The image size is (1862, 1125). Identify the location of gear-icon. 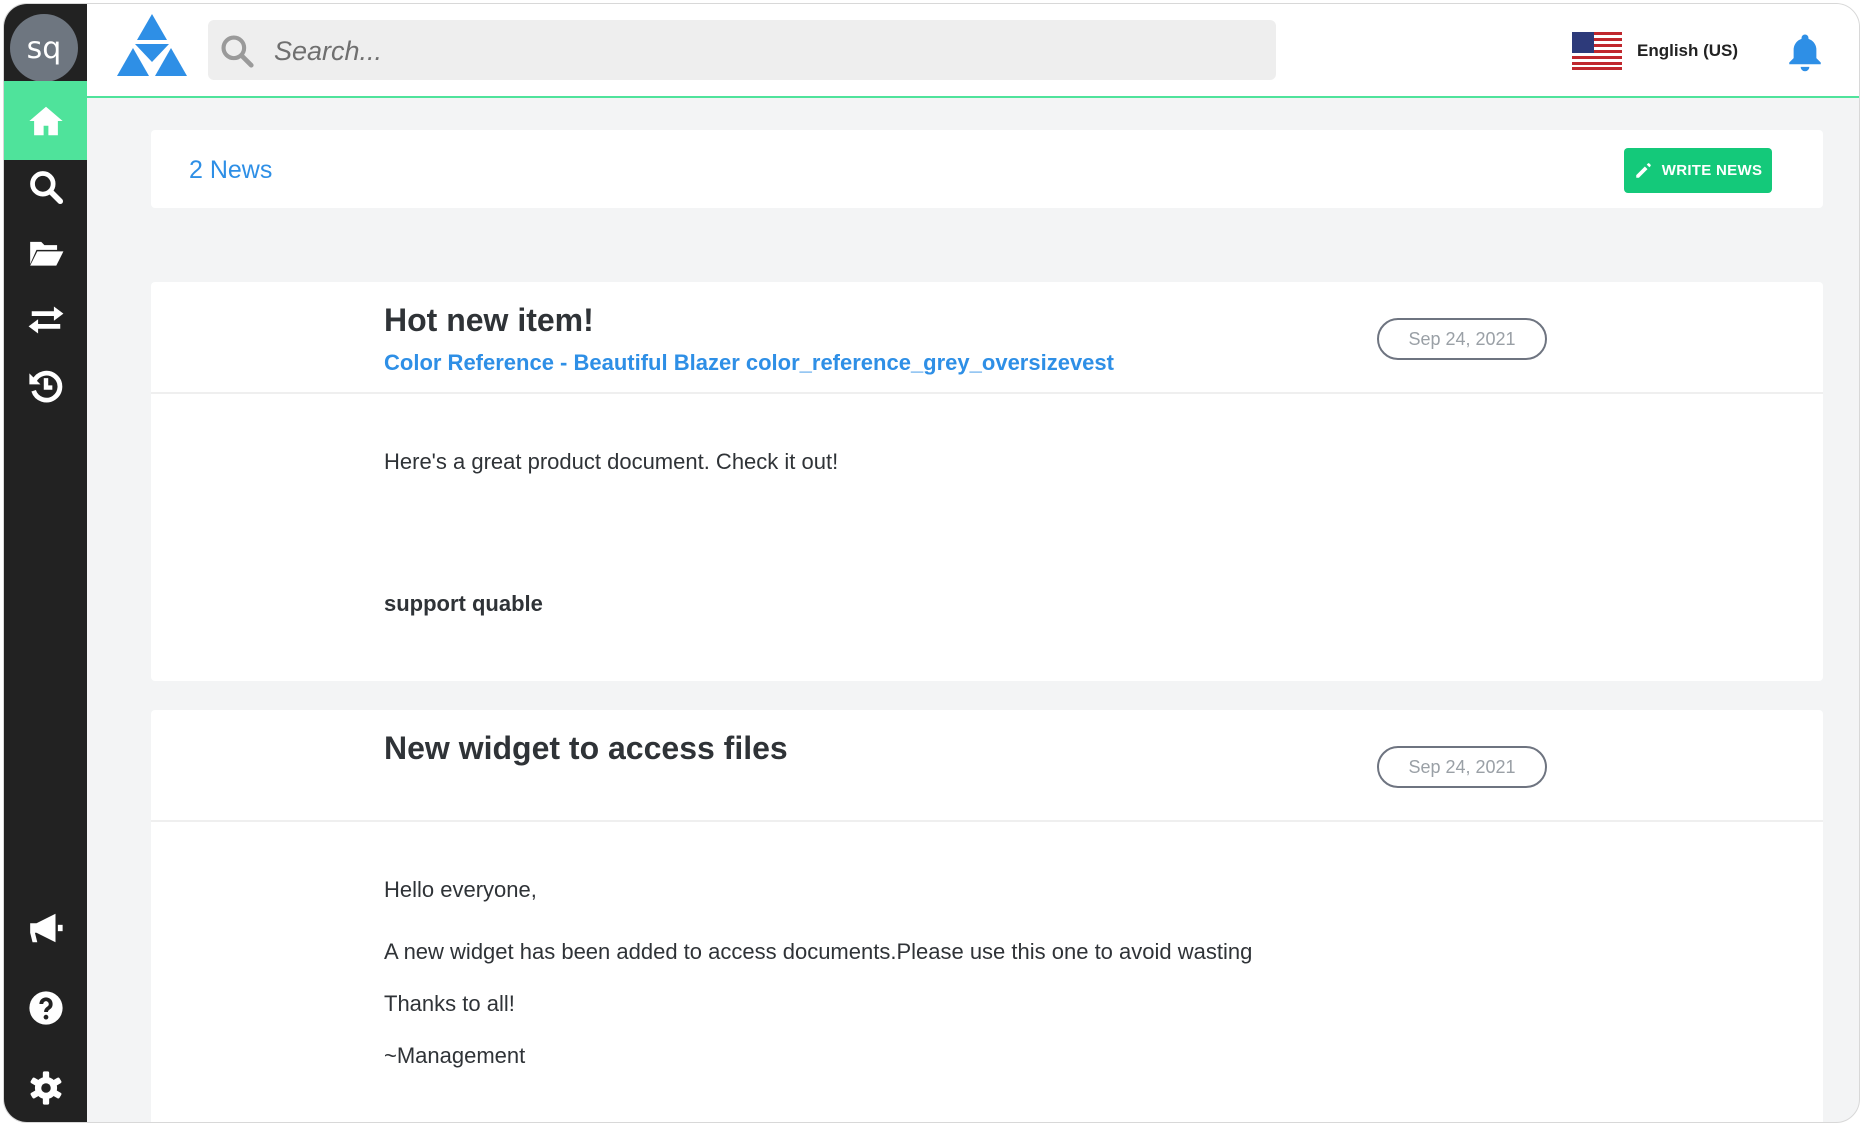
(45, 1087).